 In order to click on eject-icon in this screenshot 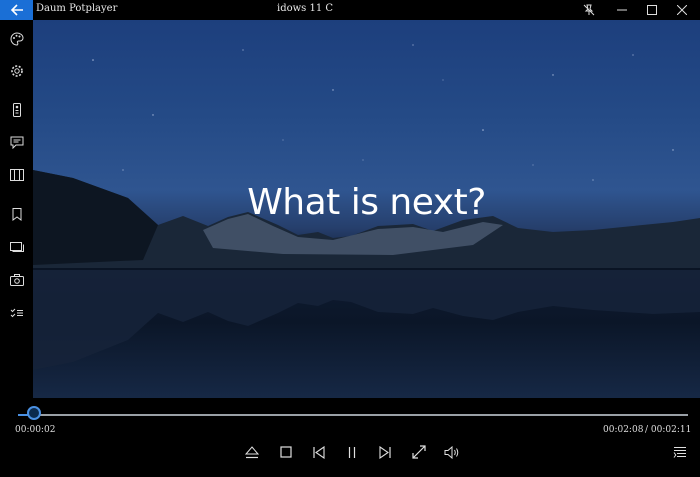, I will do `click(252, 451)`.